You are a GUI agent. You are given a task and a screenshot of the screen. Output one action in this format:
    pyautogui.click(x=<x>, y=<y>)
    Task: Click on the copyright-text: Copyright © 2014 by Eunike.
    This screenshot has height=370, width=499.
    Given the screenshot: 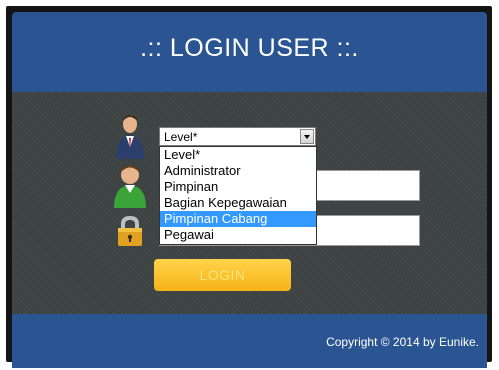 What is the action you would take?
    pyautogui.click(x=402, y=342)
    